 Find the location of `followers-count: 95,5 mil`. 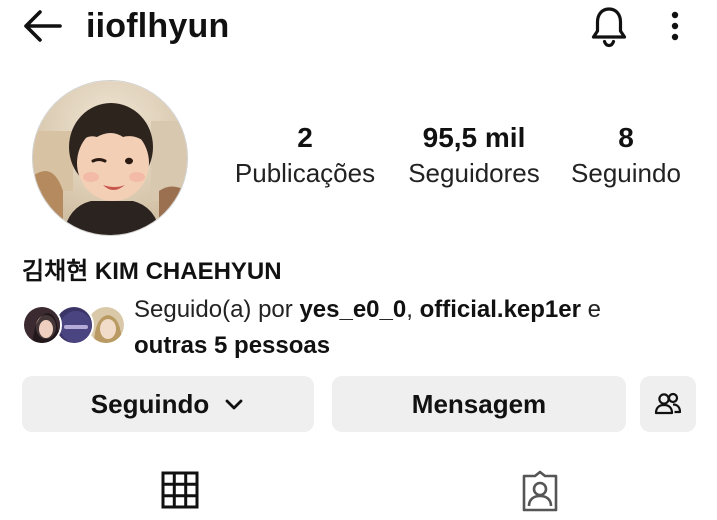

followers-count: 95,5 mil is located at coordinates (474, 137).